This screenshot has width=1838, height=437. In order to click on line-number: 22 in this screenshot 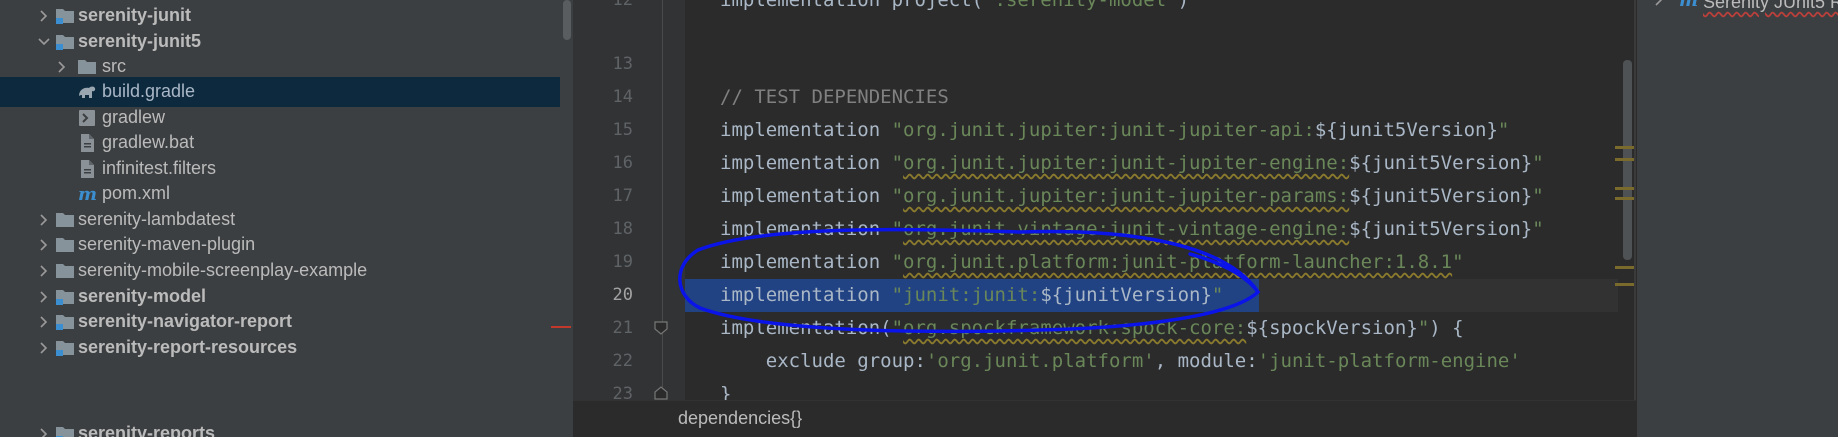, I will do `click(622, 361)`.